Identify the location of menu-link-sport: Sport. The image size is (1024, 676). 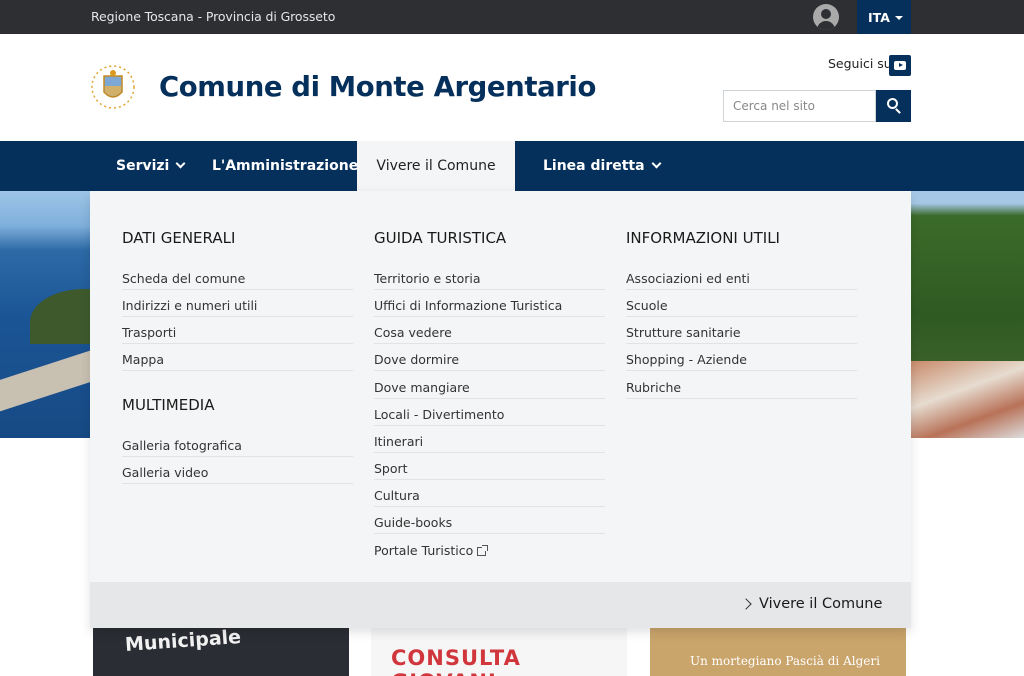
(489, 466).